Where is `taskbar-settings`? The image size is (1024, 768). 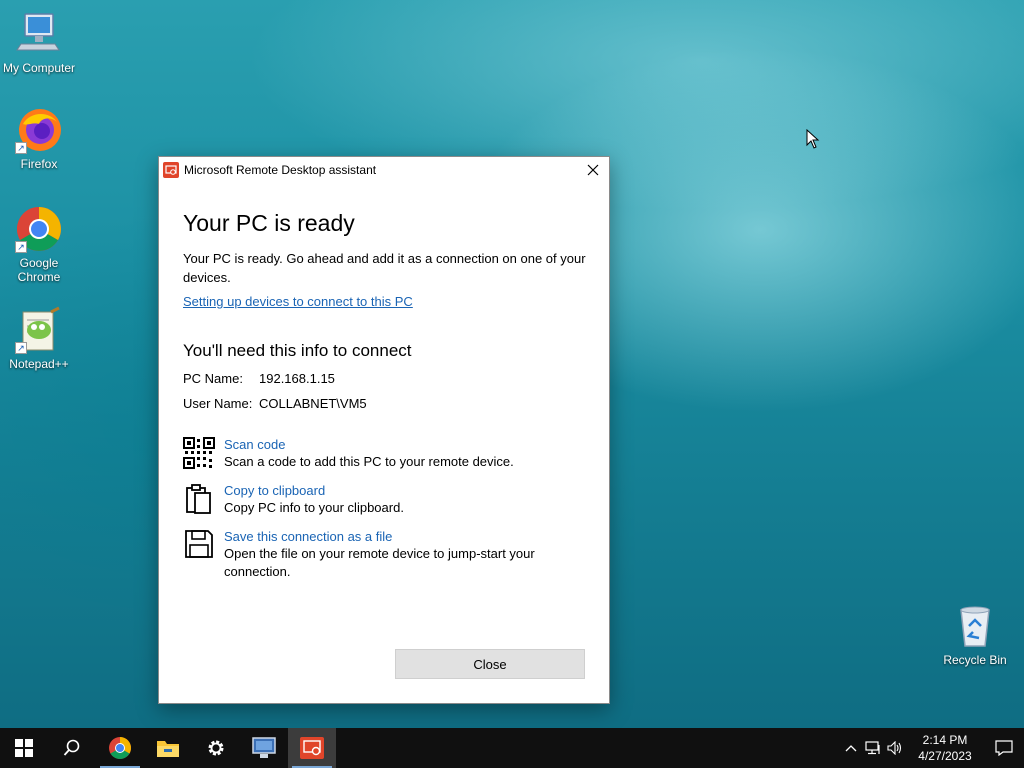
taskbar-settings is located at coordinates (216, 748).